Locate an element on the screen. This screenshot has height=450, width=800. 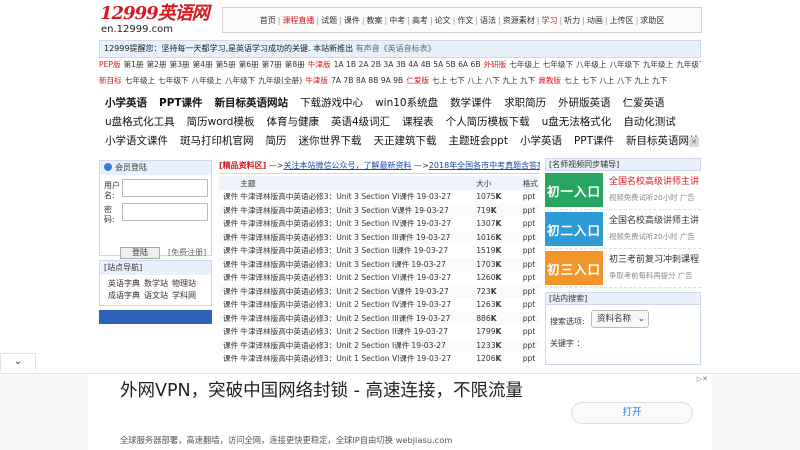
featured-link: 体育与健康 is located at coordinates (292, 121).